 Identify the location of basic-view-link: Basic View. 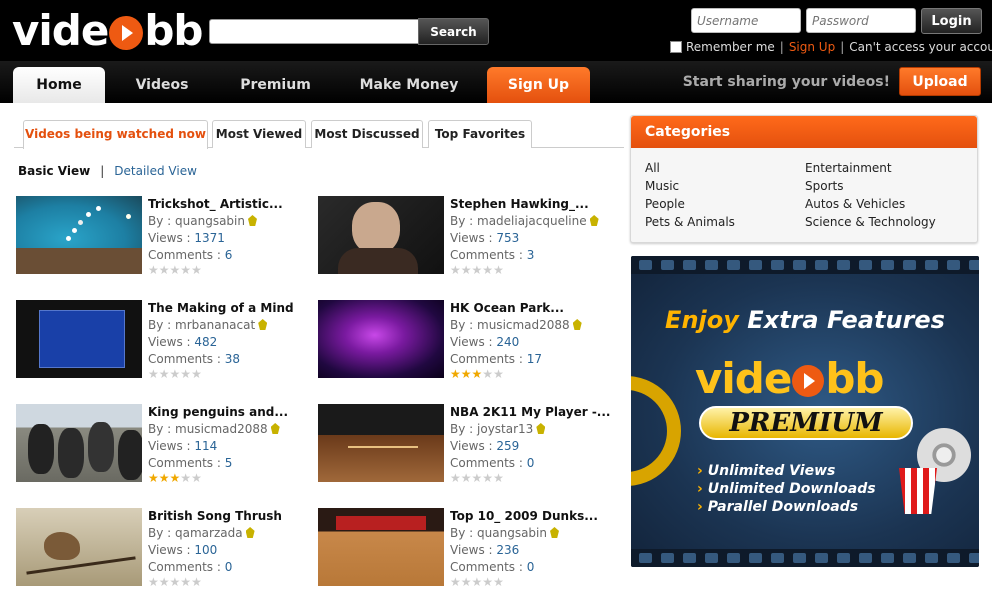
(54, 171).